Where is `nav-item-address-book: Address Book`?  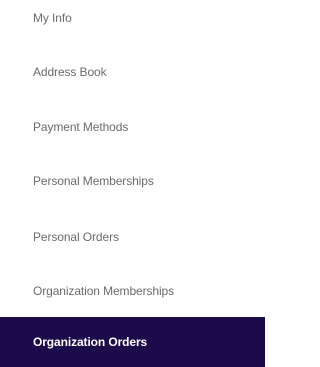 nav-item-address-book: Address Book is located at coordinates (132, 72).